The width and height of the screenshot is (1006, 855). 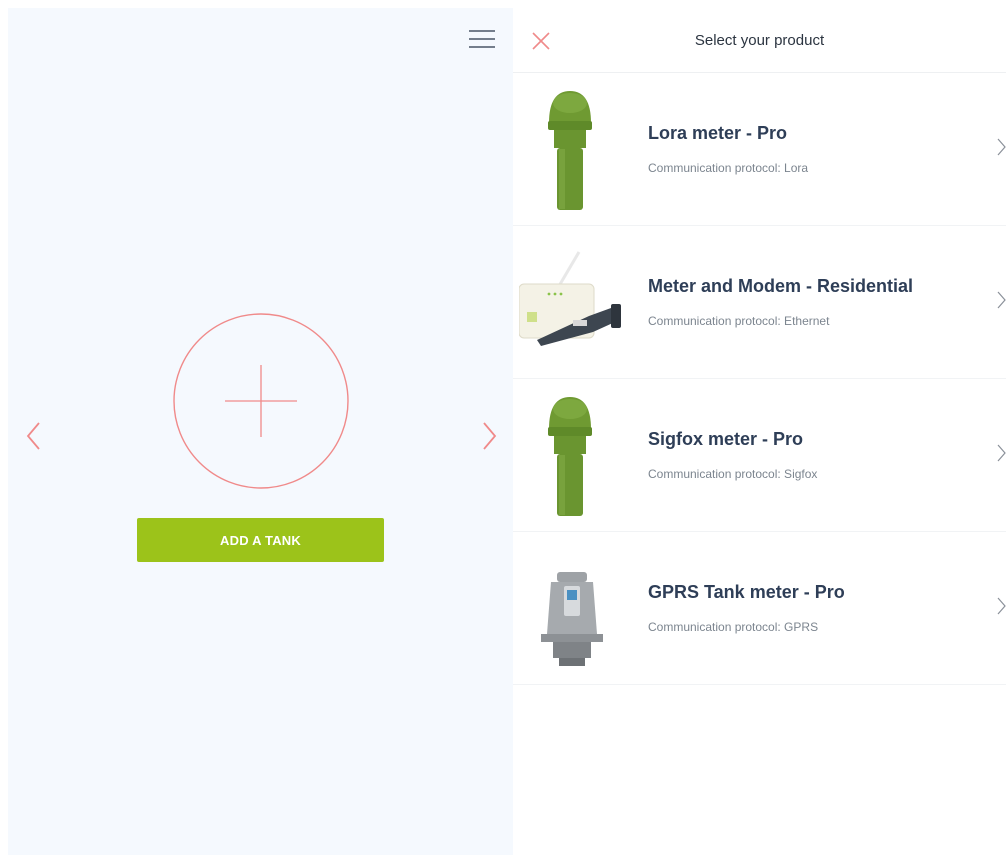 I want to click on page-title: Select your product, so click(x=759, y=40).